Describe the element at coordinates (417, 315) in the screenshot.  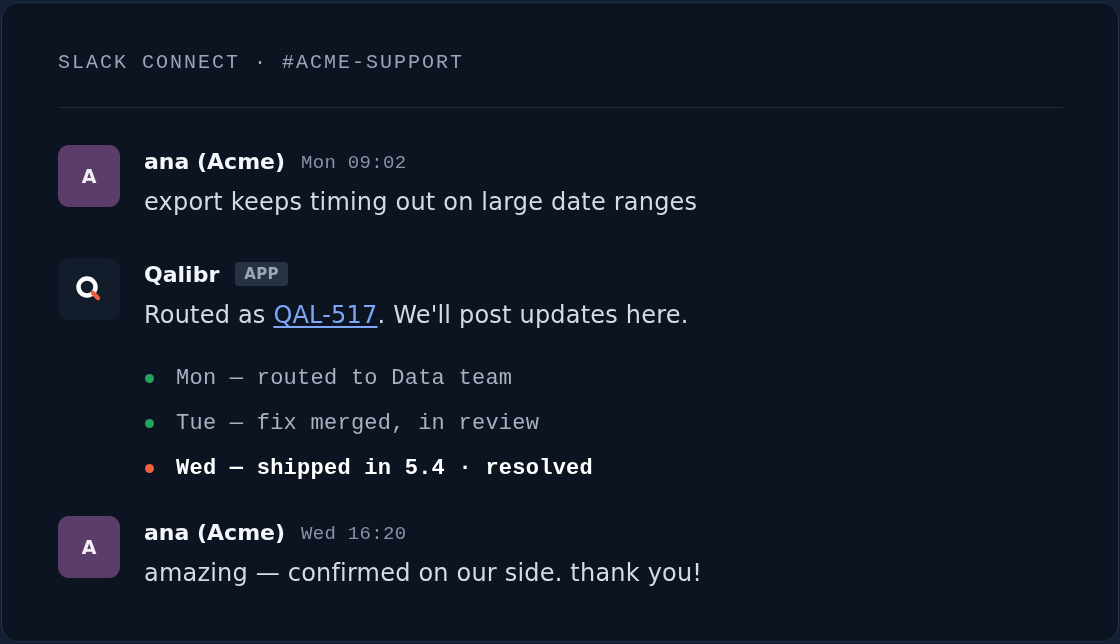
I see `message-text: Routed as QAL-517. We'll post updates here.` at that location.